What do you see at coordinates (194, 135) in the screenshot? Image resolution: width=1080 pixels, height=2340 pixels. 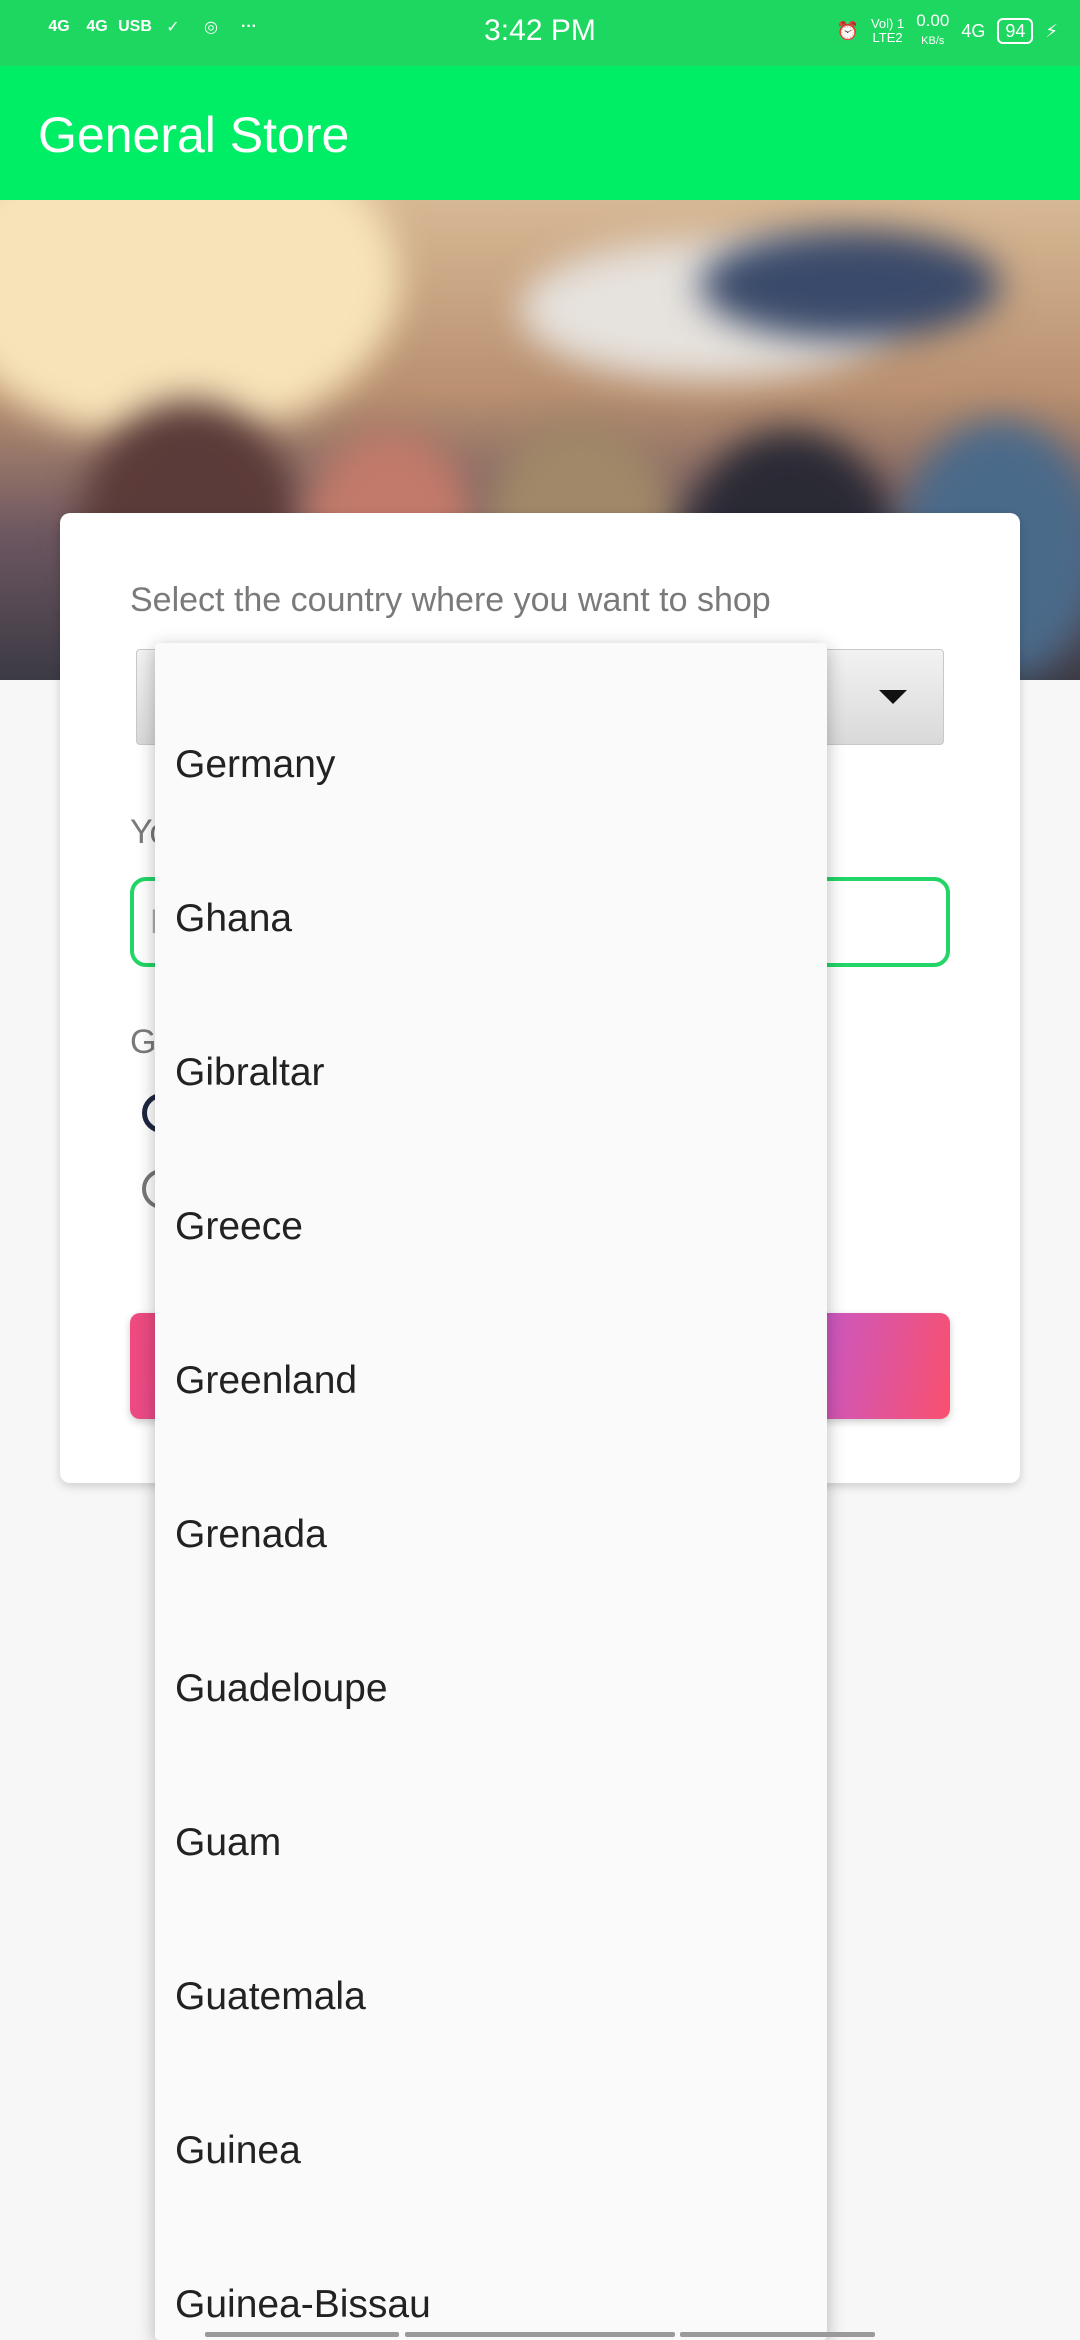 I see `app-title: General Store` at bounding box center [194, 135].